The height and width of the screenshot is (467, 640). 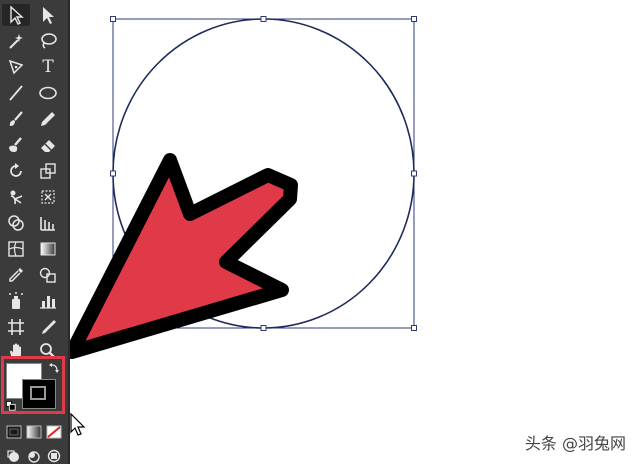 I want to click on scale-icon, so click(x=48, y=171).